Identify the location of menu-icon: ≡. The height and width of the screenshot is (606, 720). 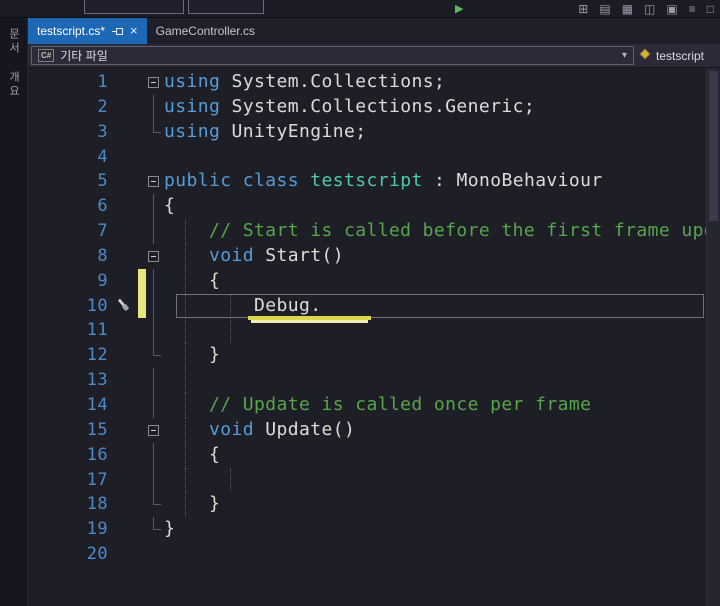
(692, 9).